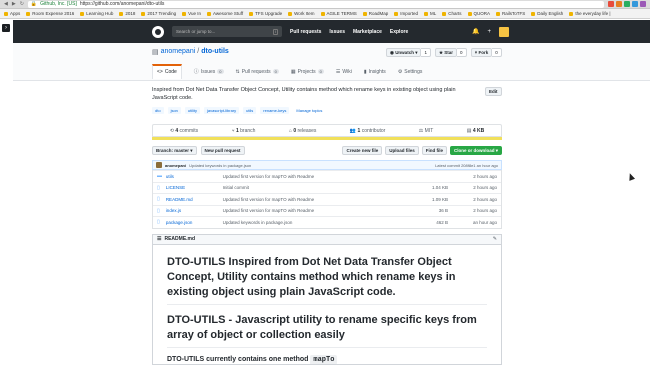  Describe the element at coordinates (399, 32) in the screenshot. I see `nav-explore: Explore` at that location.